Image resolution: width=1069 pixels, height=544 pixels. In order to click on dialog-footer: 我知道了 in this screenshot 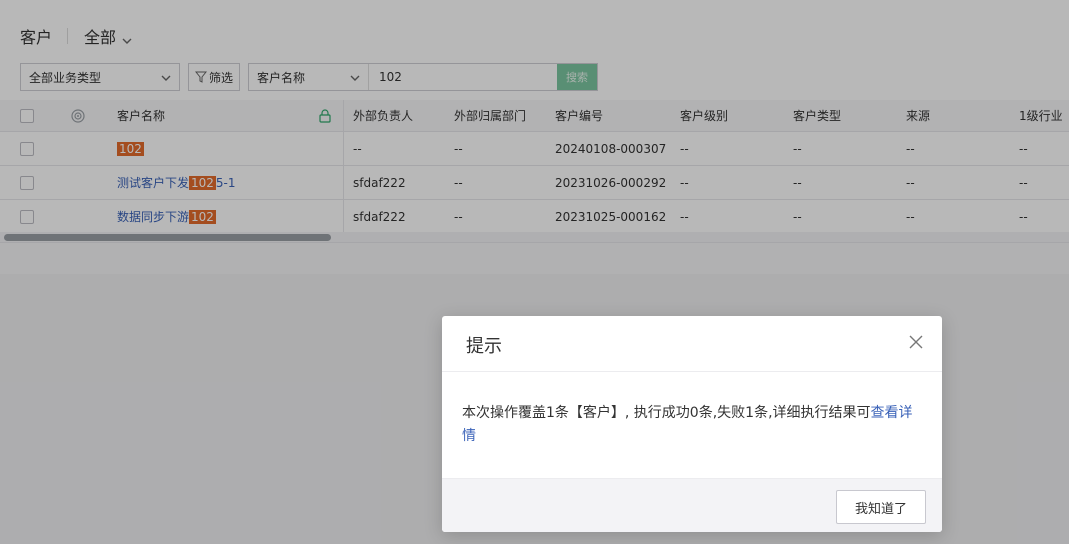, I will do `click(692, 505)`.